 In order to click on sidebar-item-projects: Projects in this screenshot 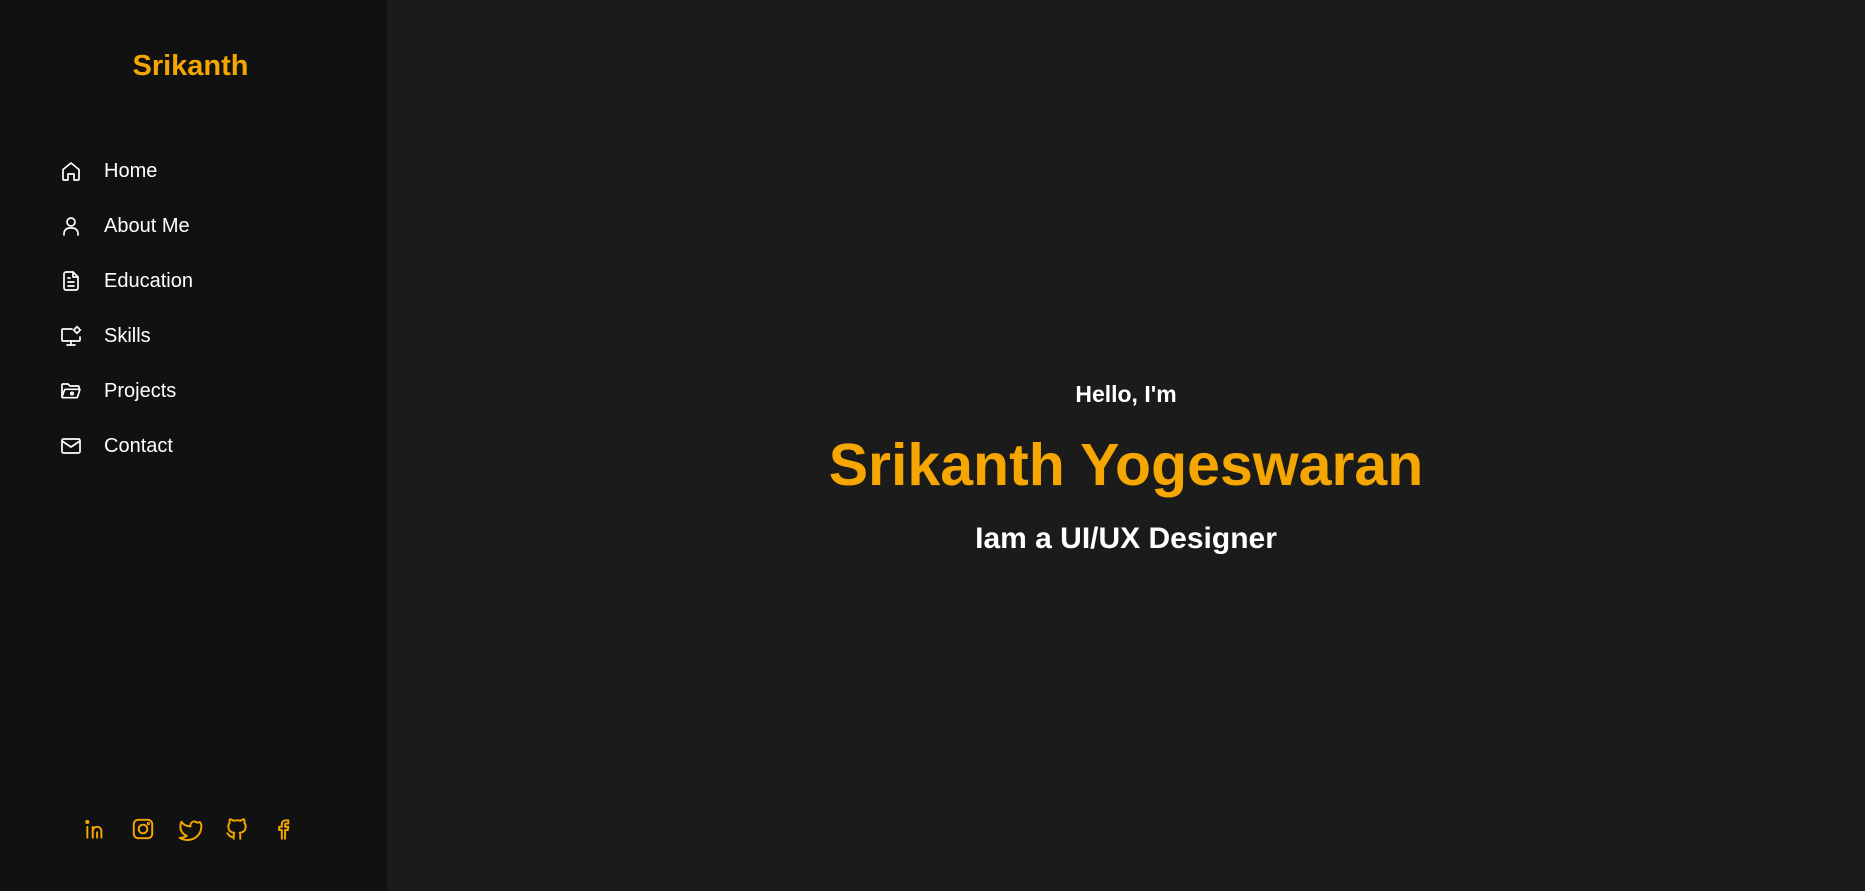, I will do `click(125, 390)`.